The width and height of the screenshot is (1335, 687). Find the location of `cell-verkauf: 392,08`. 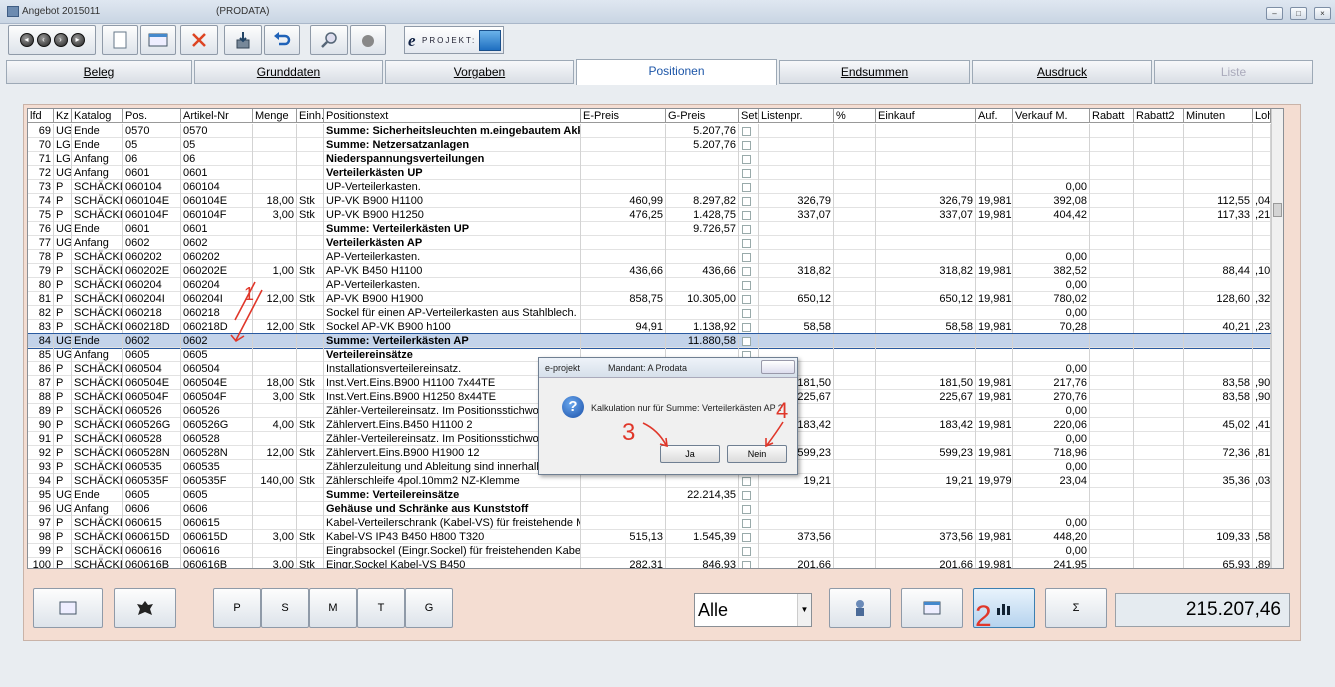

cell-verkauf: 392,08 is located at coordinates (1051, 201).